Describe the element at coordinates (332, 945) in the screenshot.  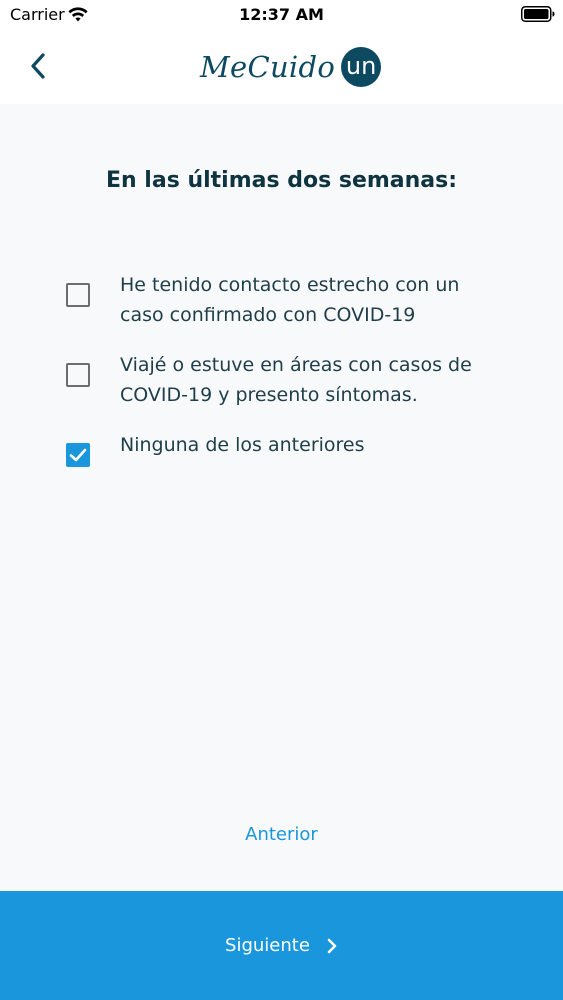
I see `chevron-right-icon` at that location.